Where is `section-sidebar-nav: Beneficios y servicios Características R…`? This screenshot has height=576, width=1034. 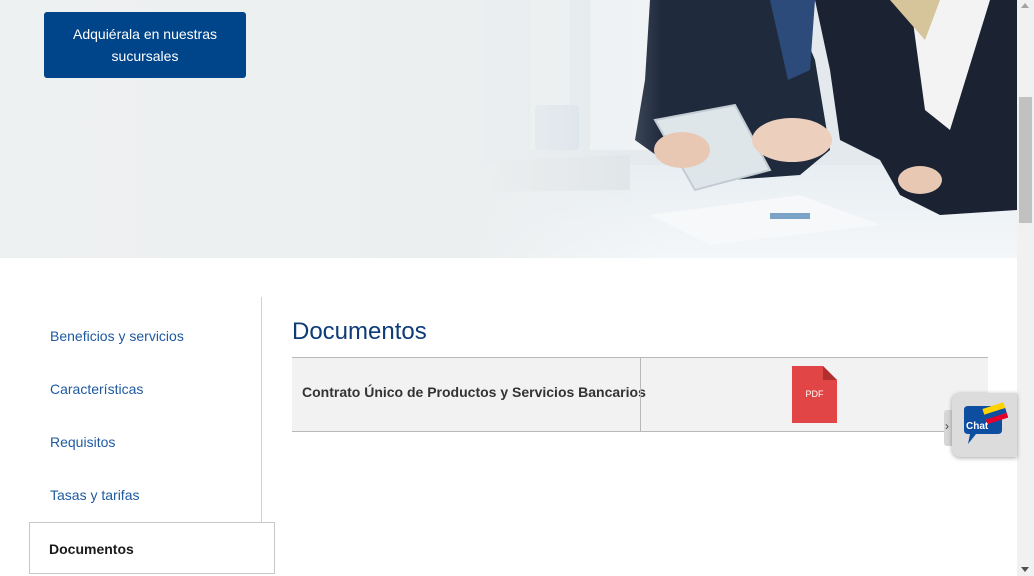
section-sidebar-nav: Beneficios y servicios Características R… is located at coordinates (152, 436).